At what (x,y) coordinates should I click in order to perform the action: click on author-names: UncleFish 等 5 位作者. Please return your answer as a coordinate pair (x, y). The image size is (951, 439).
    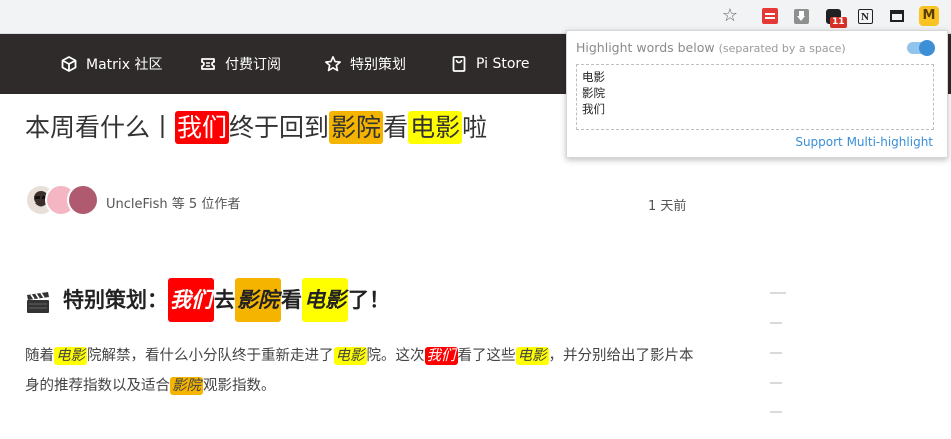
    Looking at the image, I should click on (173, 202).